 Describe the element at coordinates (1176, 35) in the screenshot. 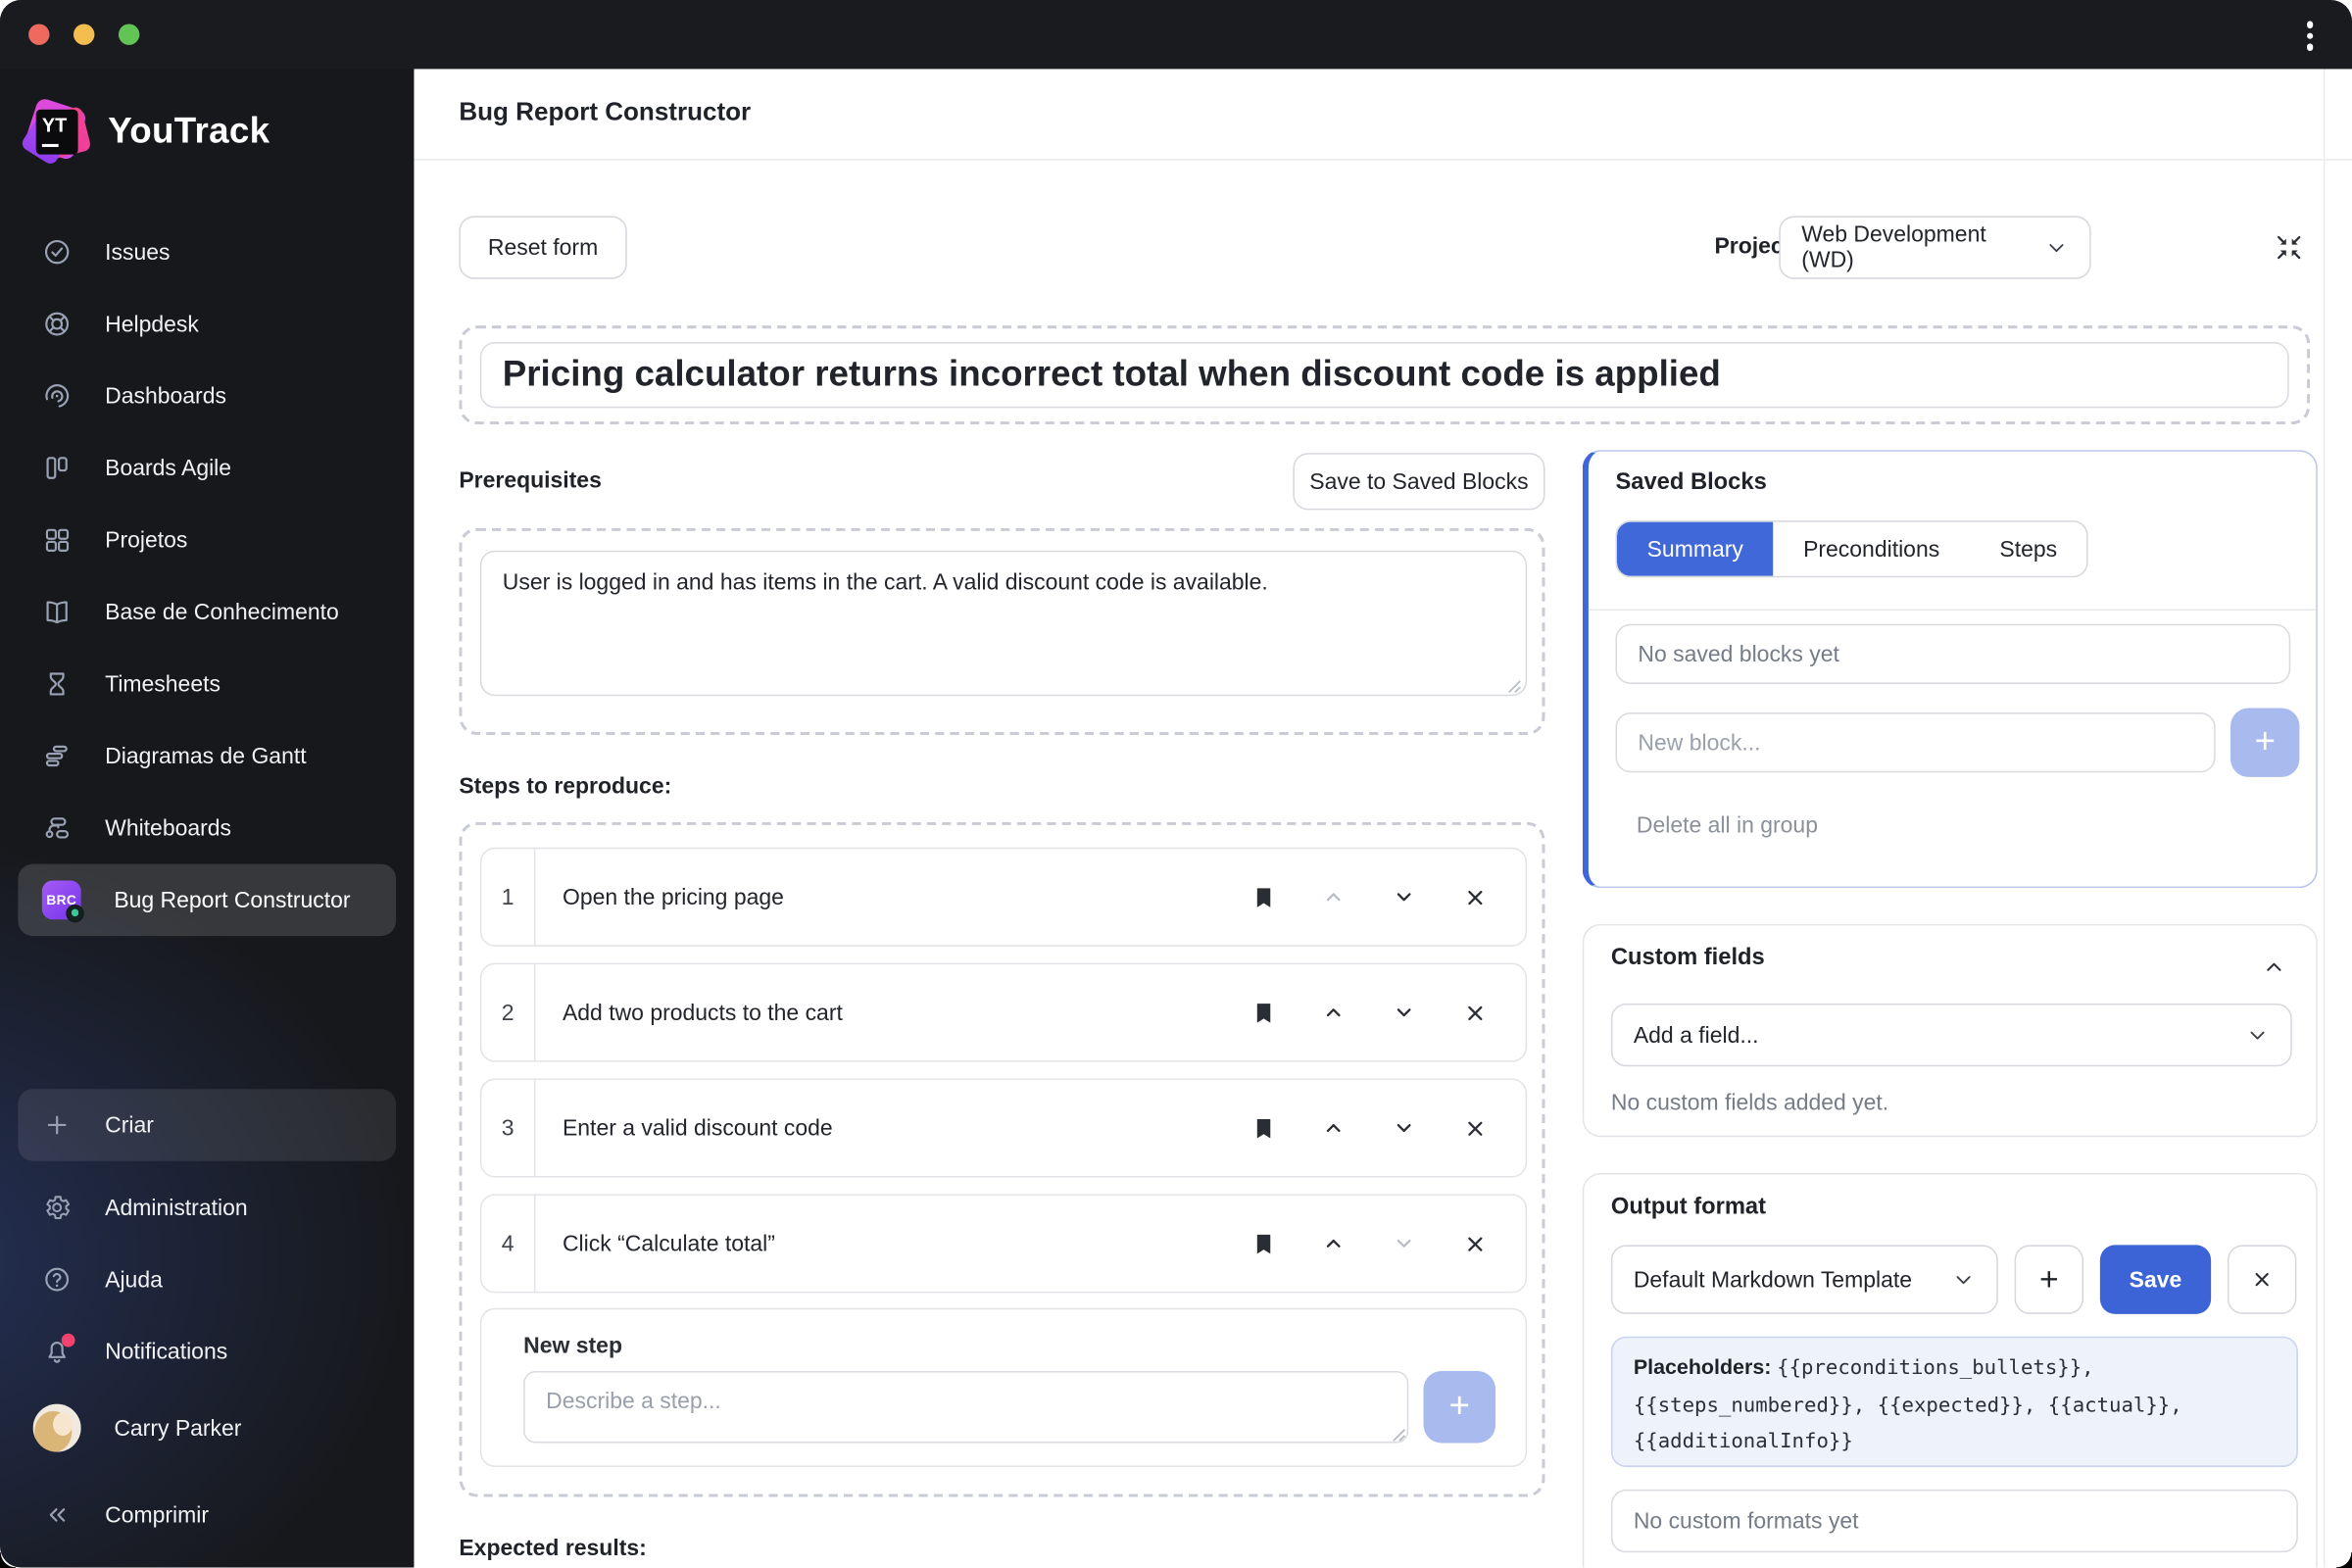

I see `window-titlebar` at that location.